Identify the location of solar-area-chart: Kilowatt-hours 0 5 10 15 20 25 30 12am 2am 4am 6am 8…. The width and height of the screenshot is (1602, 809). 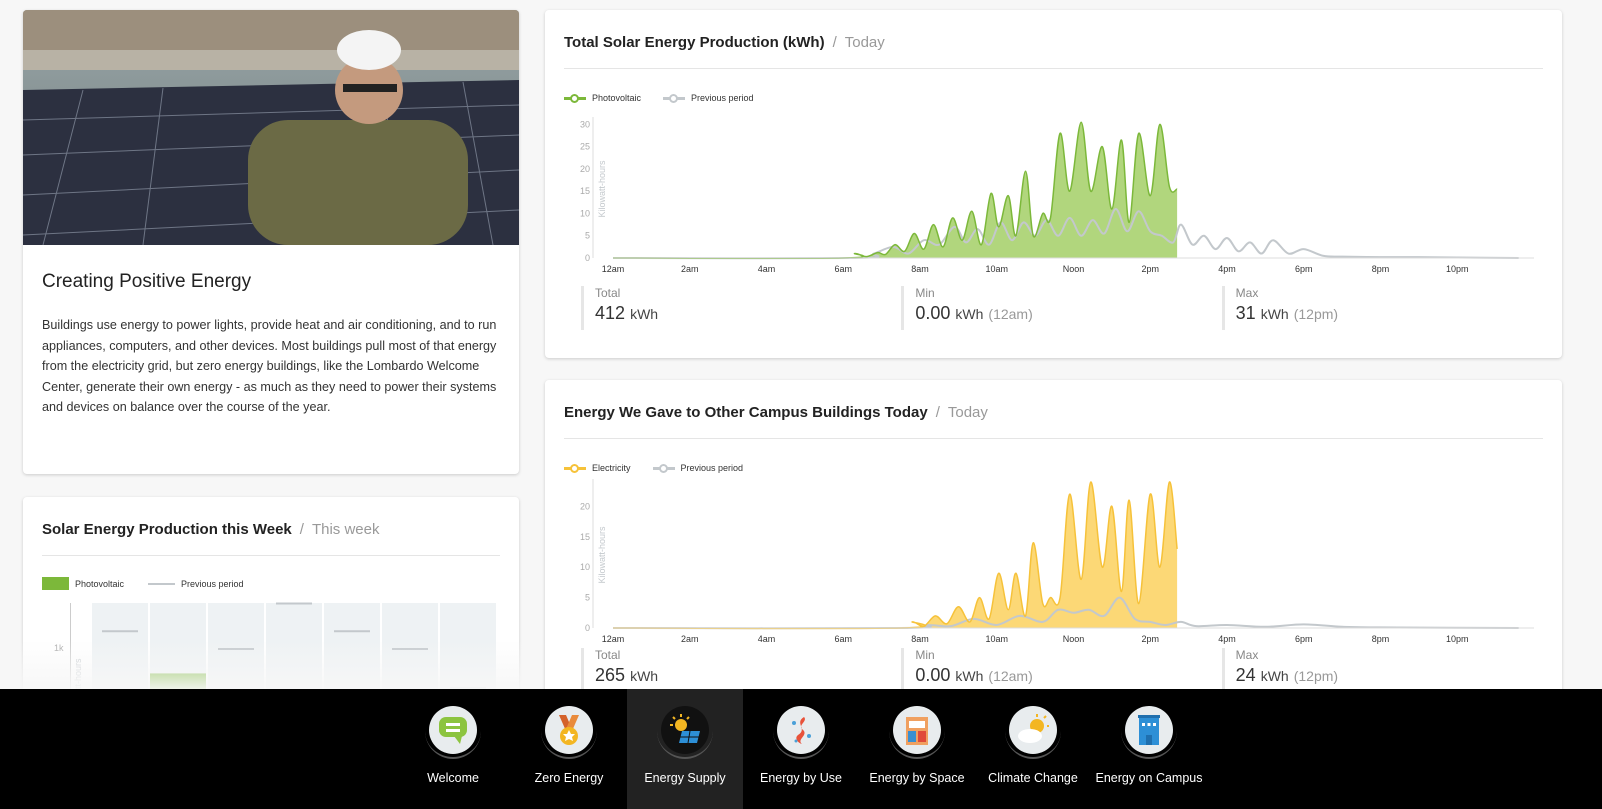
(1057, 195).